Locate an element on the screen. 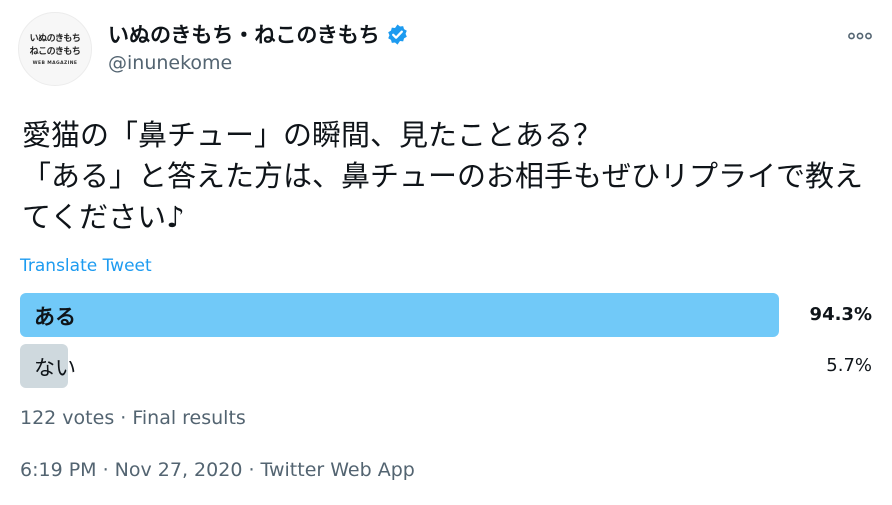 The width and height of the screenshot is (892, 505). poll-option-label: ない is located at coordinates (55, 368).